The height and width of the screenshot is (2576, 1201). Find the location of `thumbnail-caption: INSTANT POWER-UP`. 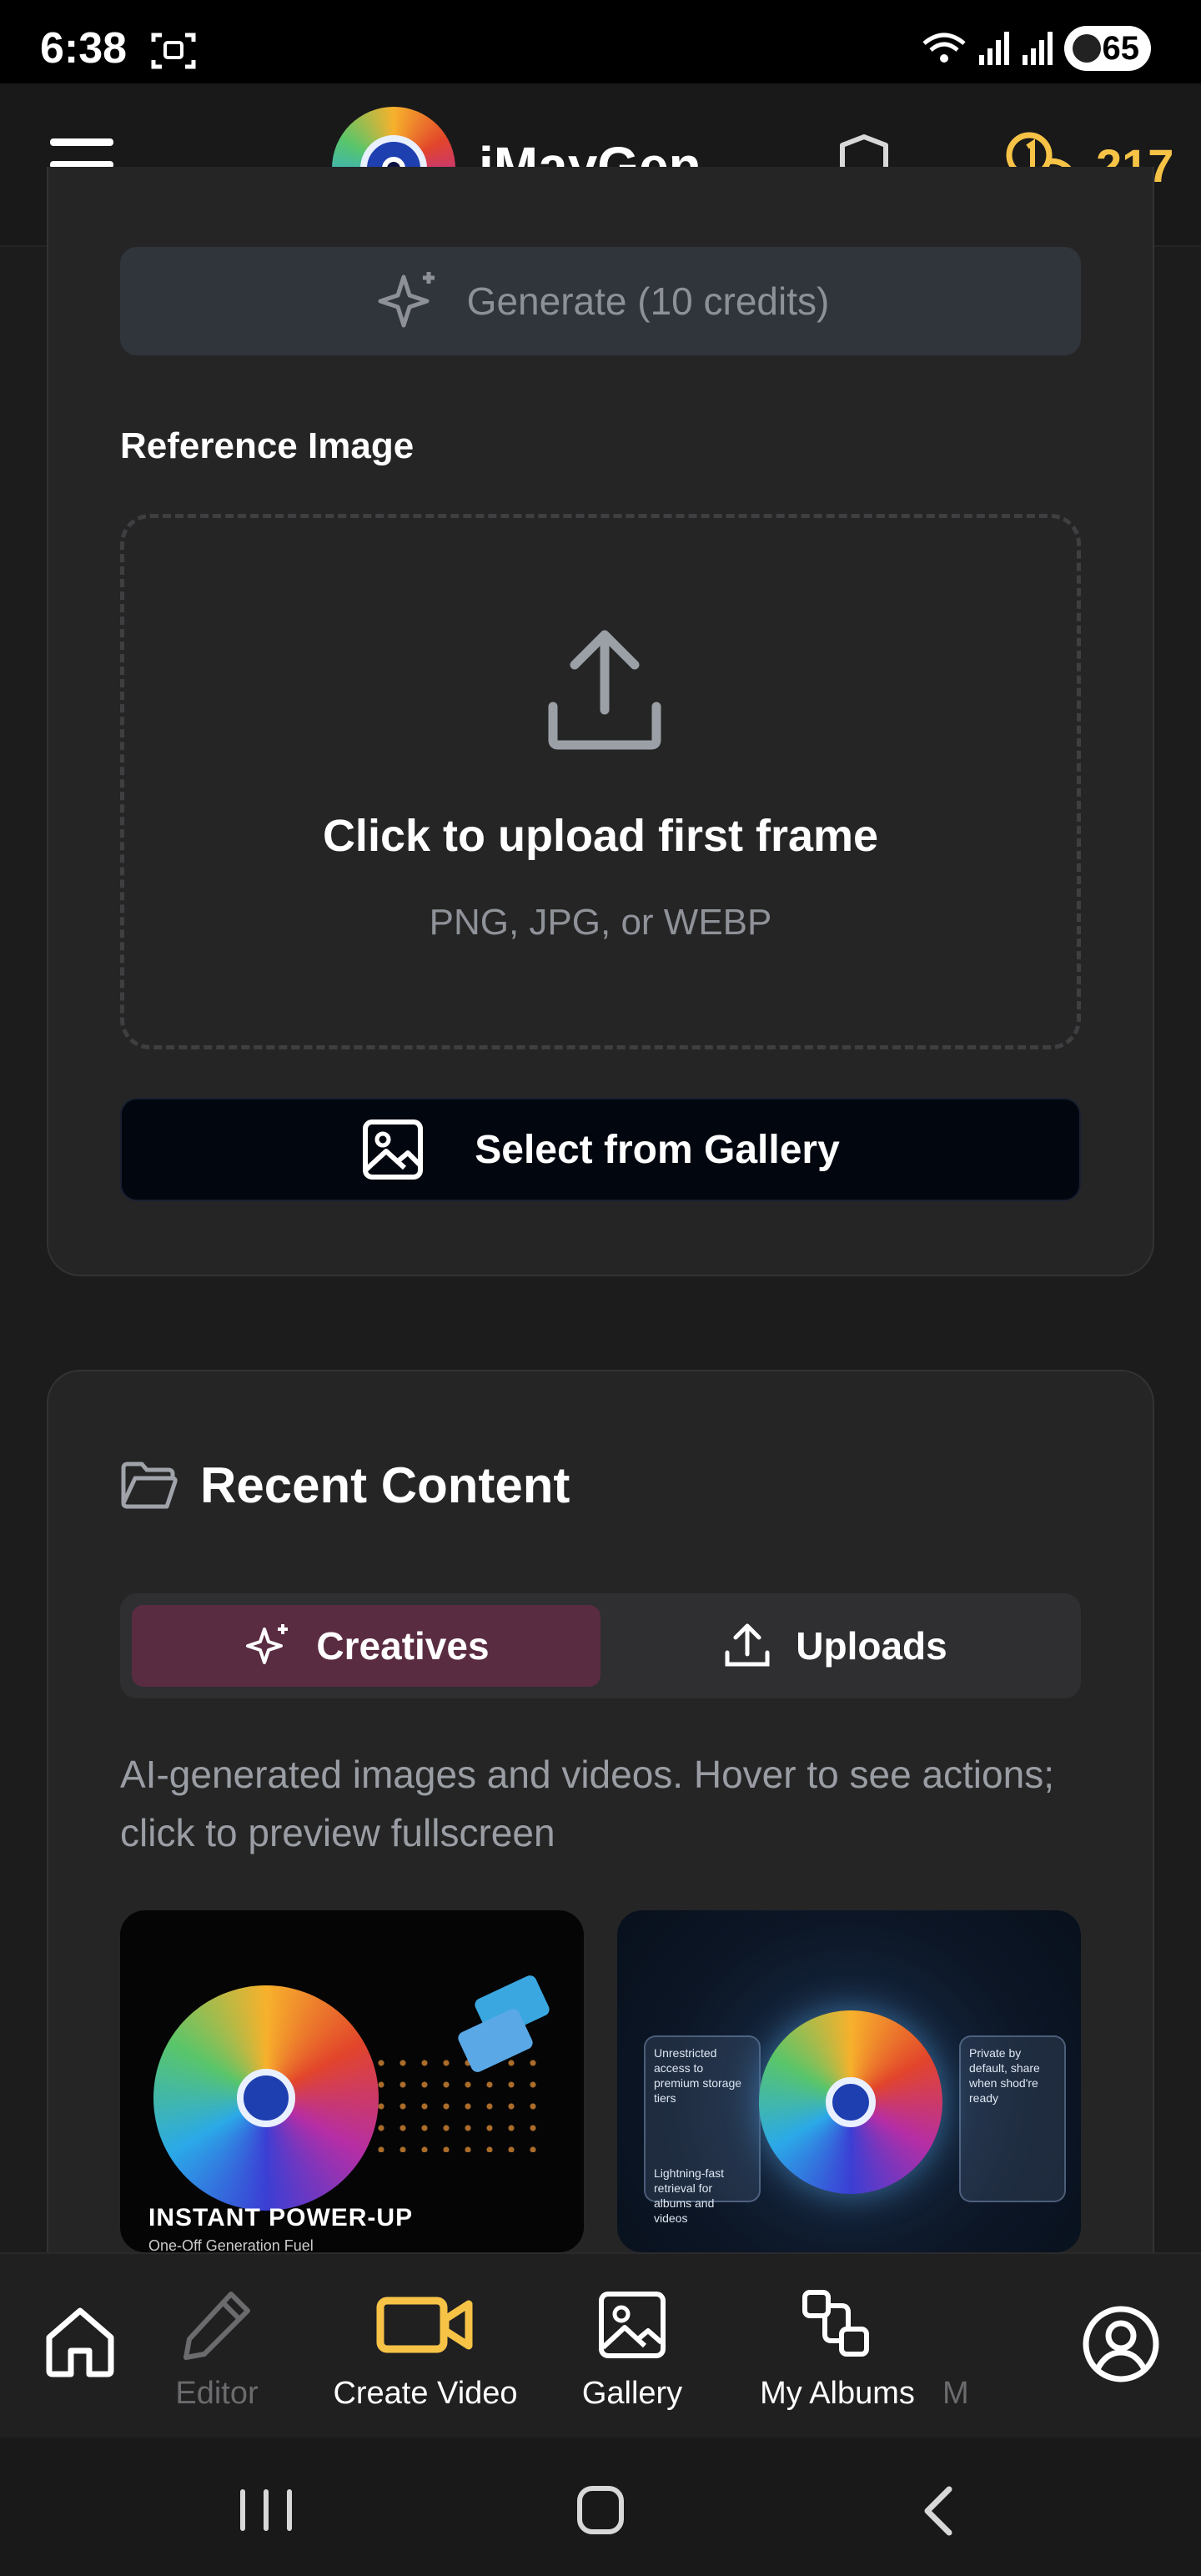

thumbnail-caption: INSTANT POWER-UP is located at coordinates (281, 2217).